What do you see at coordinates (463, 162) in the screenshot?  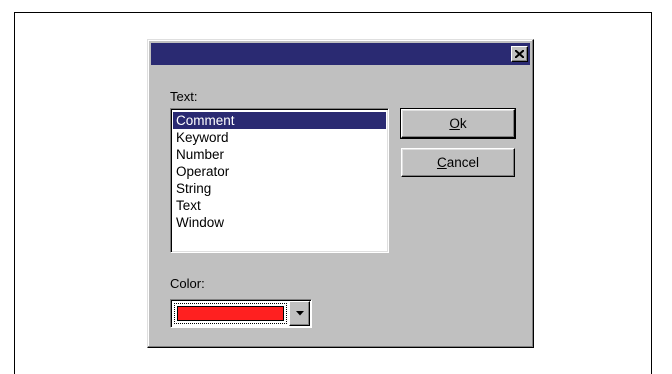 I see `cancel-label-rest: ancel` at bounding box center [463, 162].